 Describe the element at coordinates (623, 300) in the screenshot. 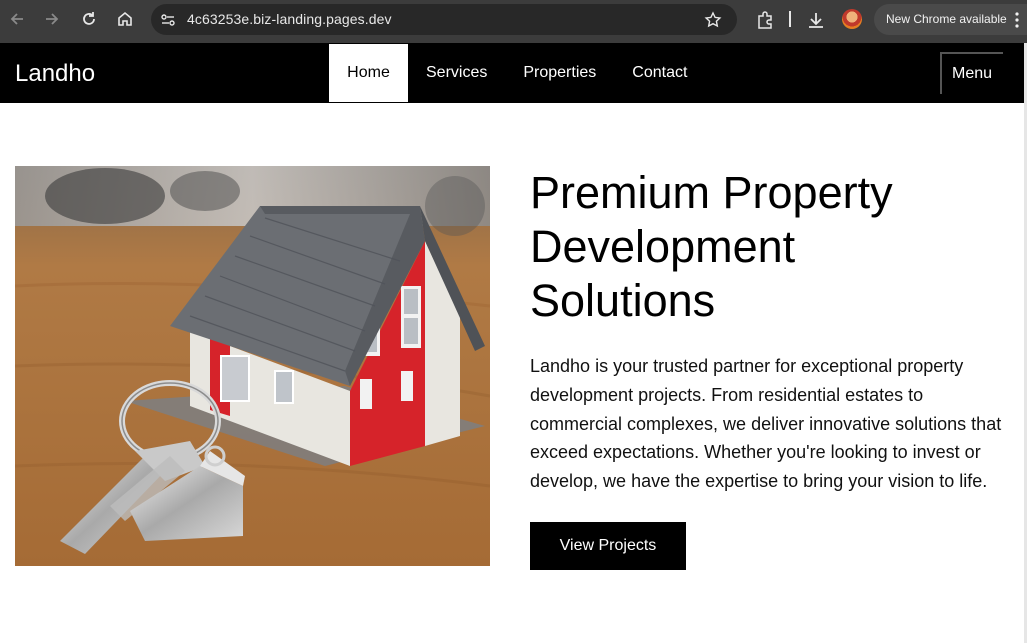

I see `hero-title-line: Solutions` at that location.